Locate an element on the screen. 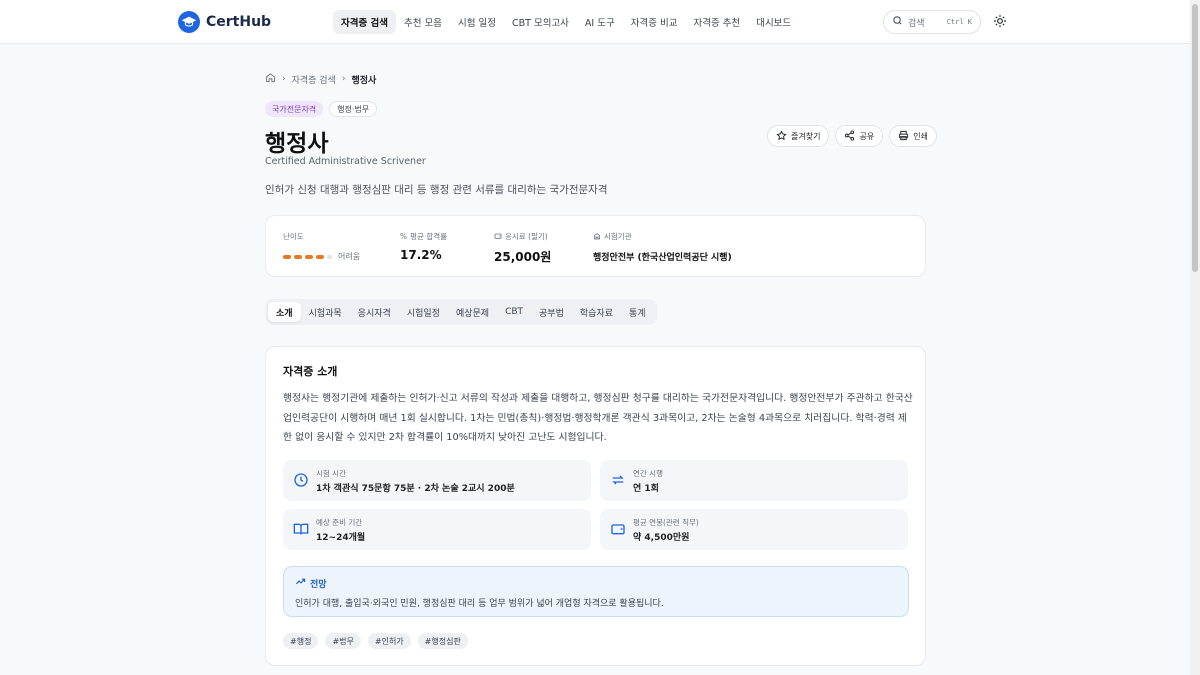 Image resolution: width=1200 pixels, height=675 pixels. percent-icon: % is located at coordinates (404, 236).